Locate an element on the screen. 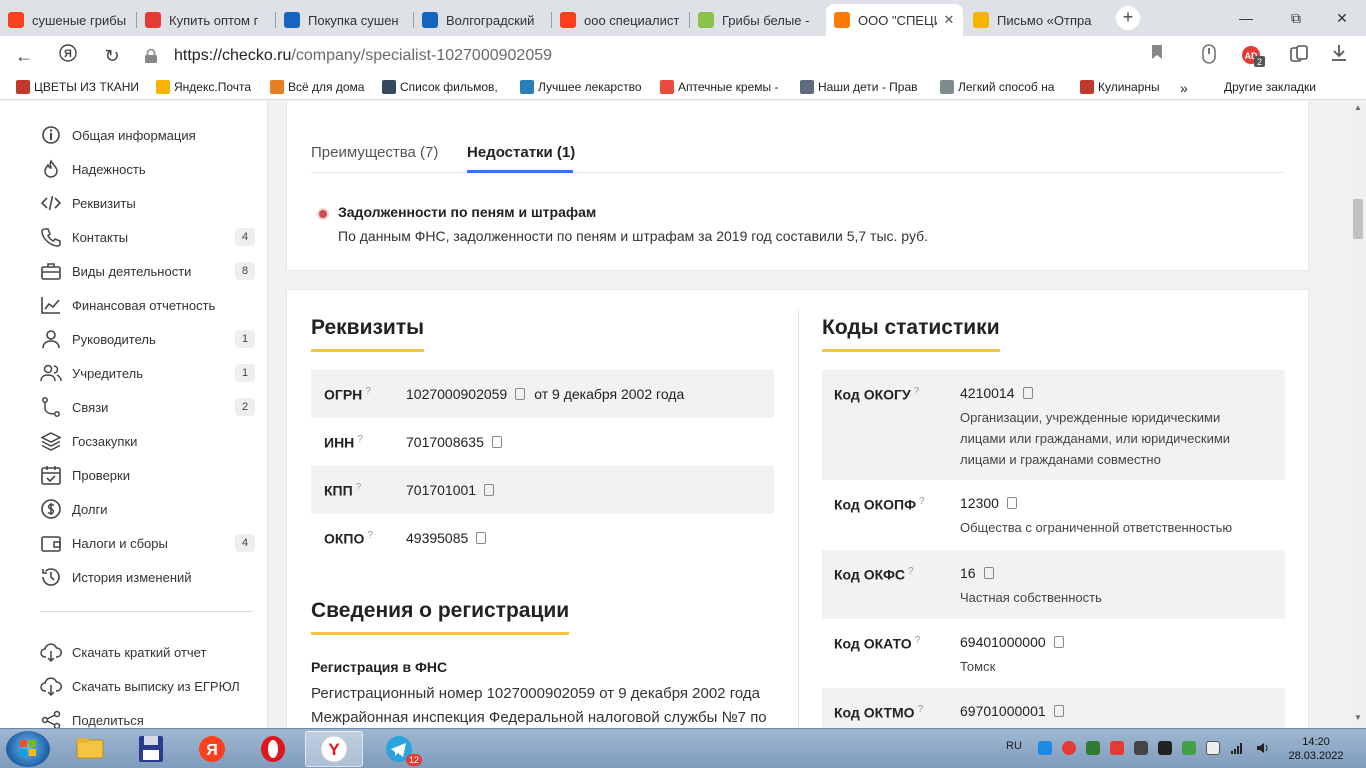  browser-tab: ООО "СПЕЦИ ✕ is located at coordinates (894, 20).